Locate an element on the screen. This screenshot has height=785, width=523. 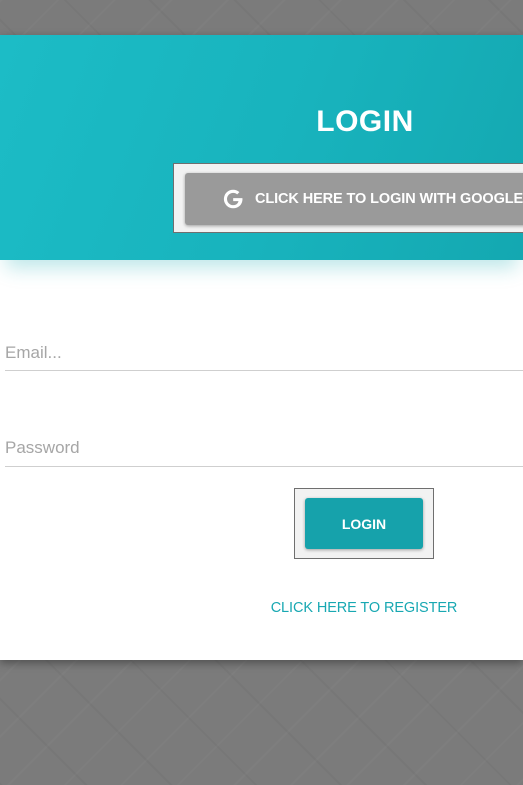
google-login-label: CLICK HERE TO LOGIN WITH GOOGLE is located at coordinates (389, 199).